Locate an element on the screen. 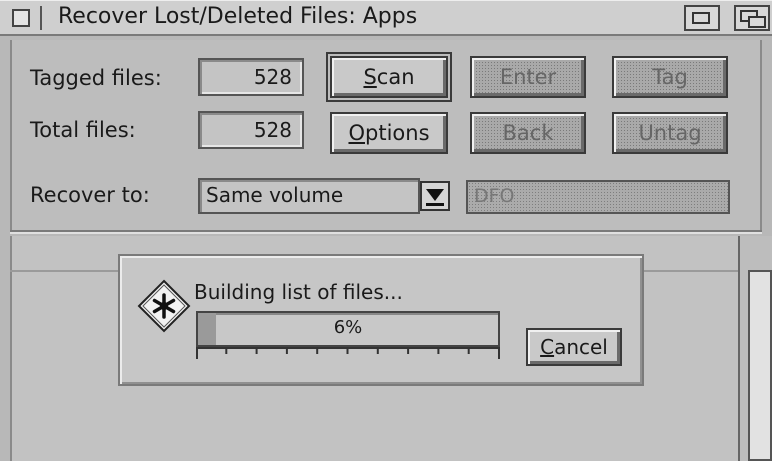 The image size is (772, 461). recover-to-select: Same volume is located at coordinates (309, 196).